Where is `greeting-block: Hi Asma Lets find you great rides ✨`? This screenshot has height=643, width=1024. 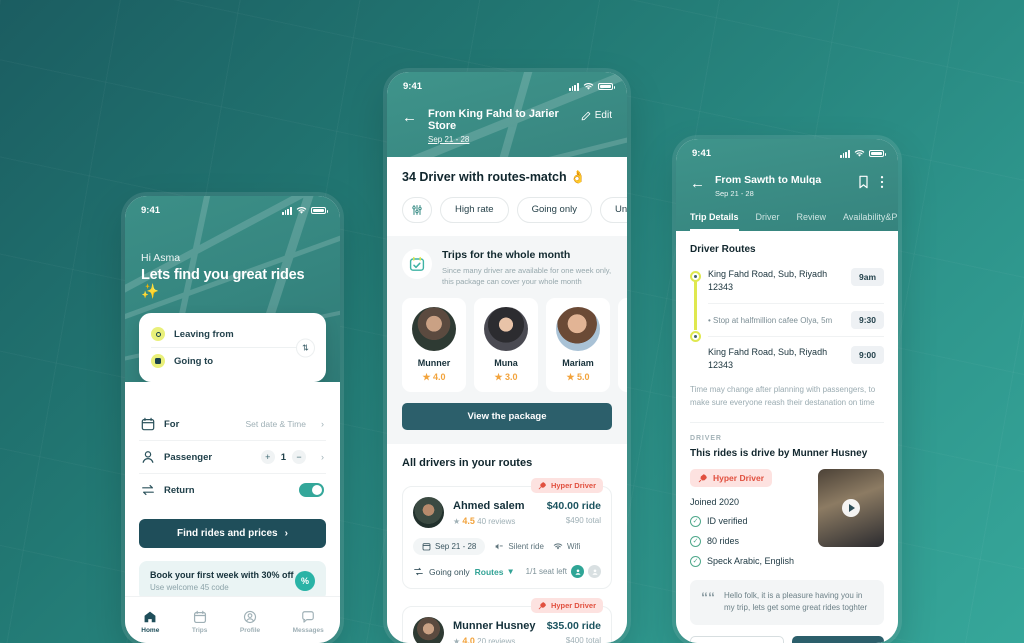
greeting-block: Hi Asma Lets find you great rides ✨ is located at coordinates (232, 259).